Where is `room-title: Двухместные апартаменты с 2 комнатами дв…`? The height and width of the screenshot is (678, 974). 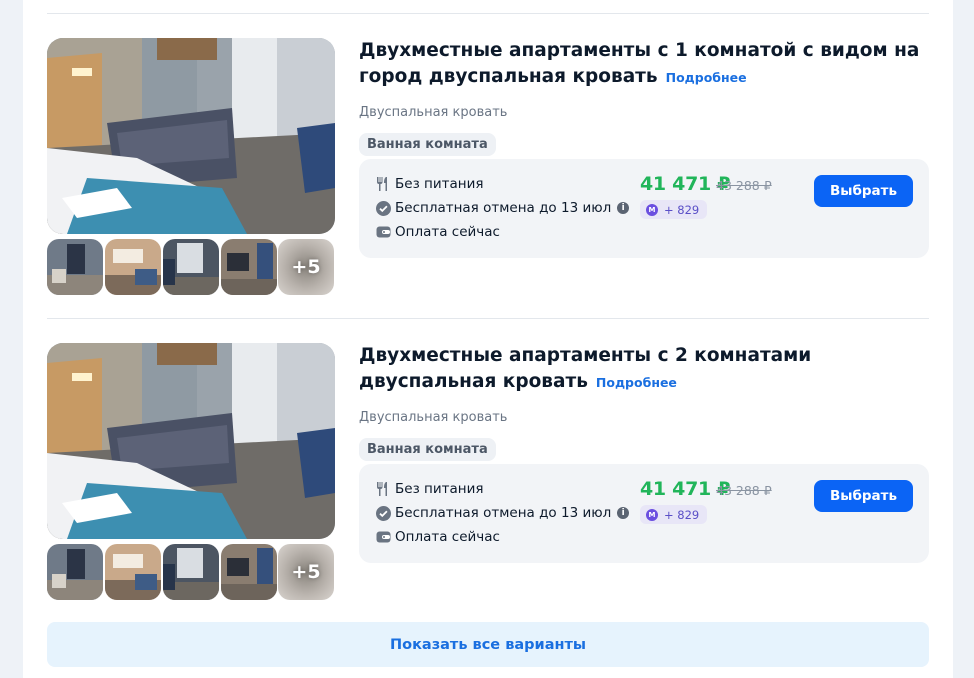 room-title: Двухместные апартаменты с 2 комнатами дв… is located at coordinates (645, 369).